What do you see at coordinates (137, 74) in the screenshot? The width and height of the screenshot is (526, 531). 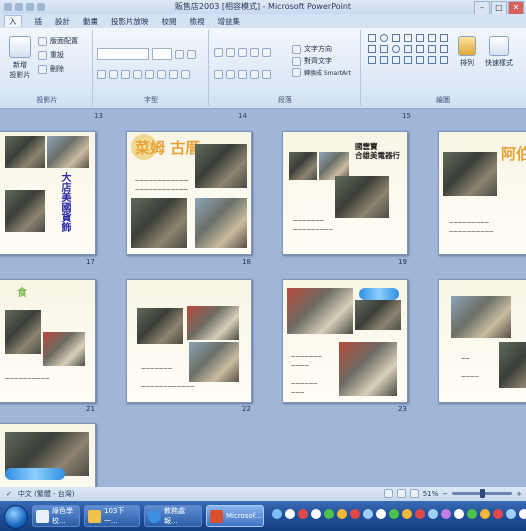 I see `strikethrough-icon` at bounding box center [137, 74].